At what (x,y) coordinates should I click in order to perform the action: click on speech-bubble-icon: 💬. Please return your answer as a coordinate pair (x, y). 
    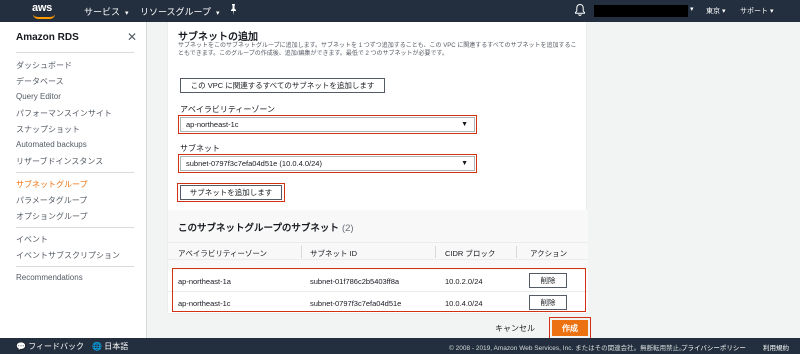
    Looking at the image, I should click on (21, 346).